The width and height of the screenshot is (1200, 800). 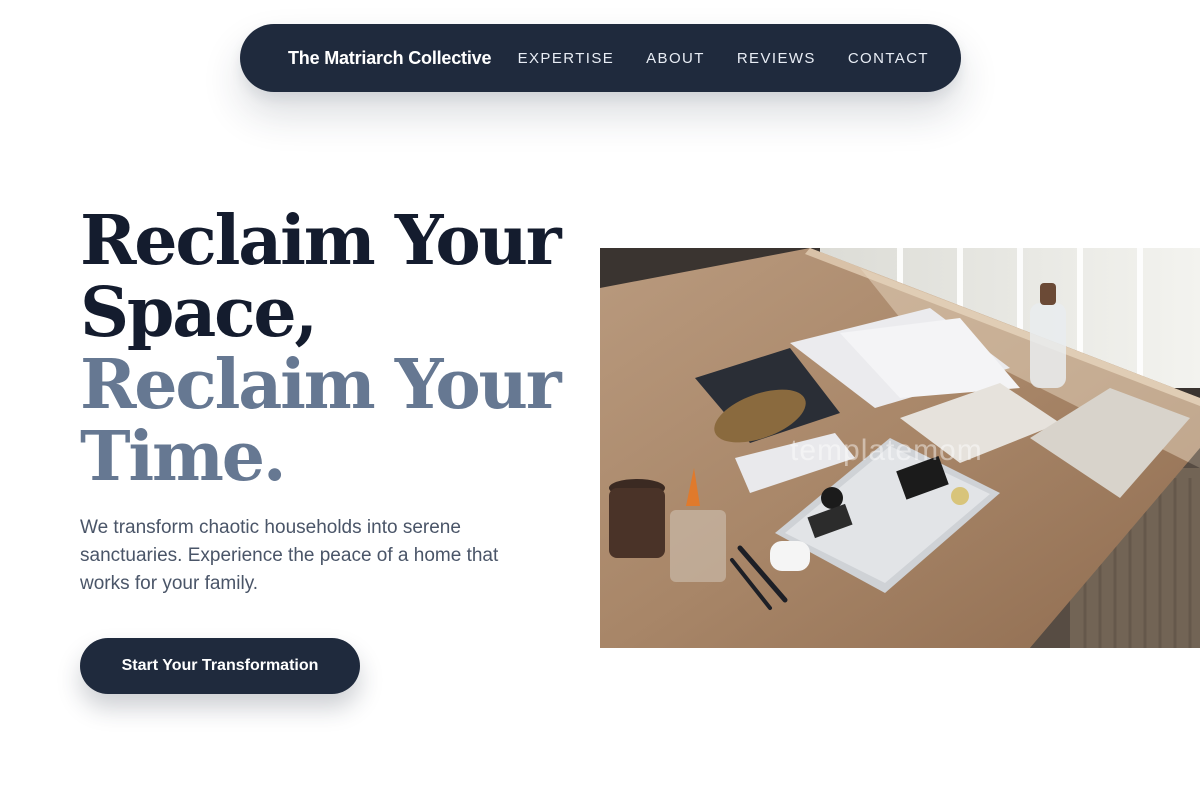 What do you see at coordinates (321, 385) in the screenshot?
I see `headline-line-3: Reclaim Your` at bounding box center [321, 385].